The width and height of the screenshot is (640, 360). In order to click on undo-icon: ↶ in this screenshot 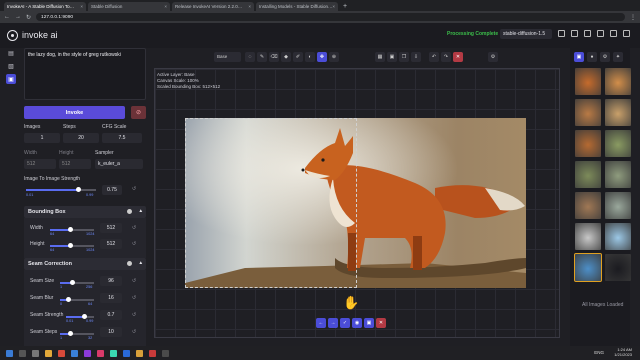, I will do `click(434, 57)`.